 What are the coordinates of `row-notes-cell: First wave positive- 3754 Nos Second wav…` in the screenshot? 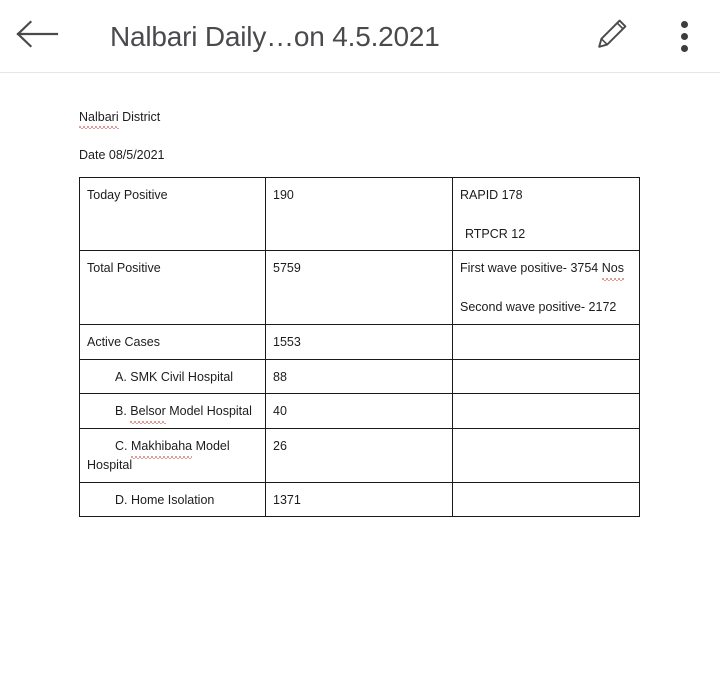 It's located at (546, 287).